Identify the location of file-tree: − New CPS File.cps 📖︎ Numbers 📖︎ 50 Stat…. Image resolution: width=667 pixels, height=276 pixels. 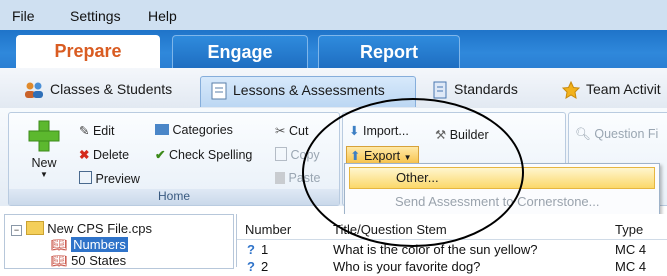
(119, 241).